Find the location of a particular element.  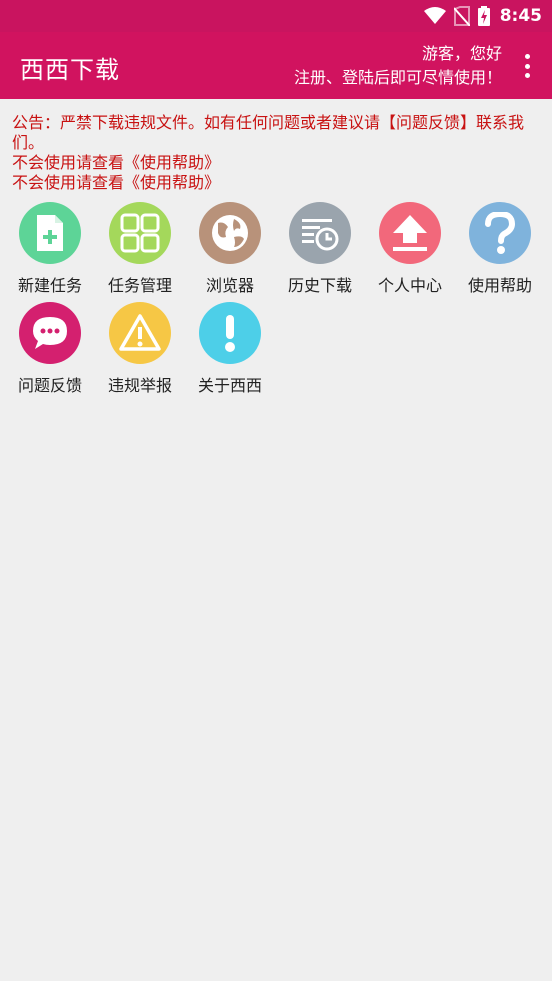

report-label: 违规举报 is located at coordinates (139, 385).